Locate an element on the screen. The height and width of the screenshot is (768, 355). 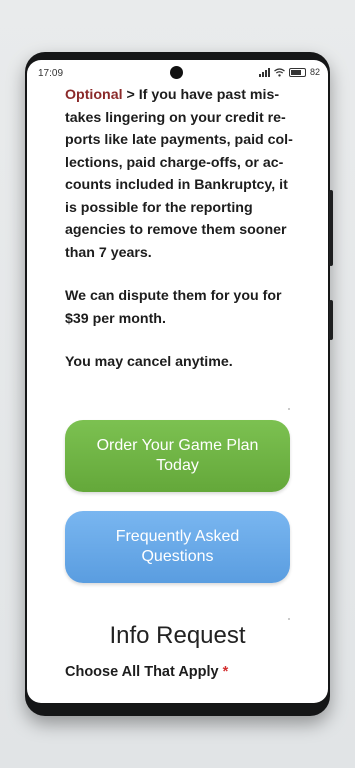
info-request-title: Info Request is located at coordinates (177, 635).